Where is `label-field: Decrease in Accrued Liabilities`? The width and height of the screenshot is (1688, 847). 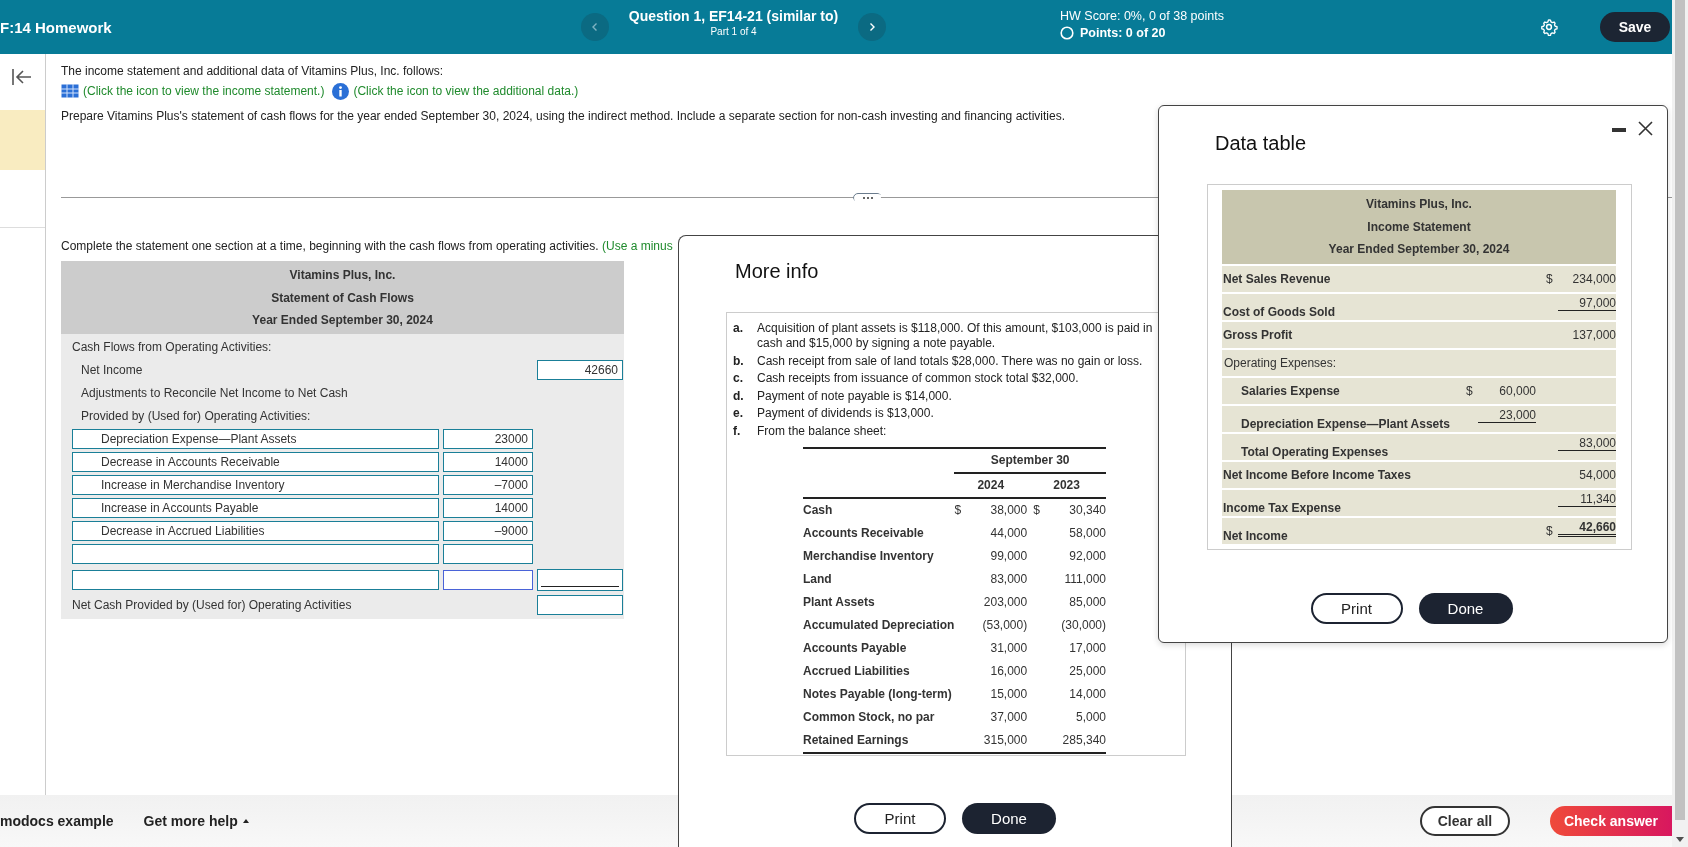 label-field: Decrease in Accrued Liabilities is located at coordinates (255, 531).